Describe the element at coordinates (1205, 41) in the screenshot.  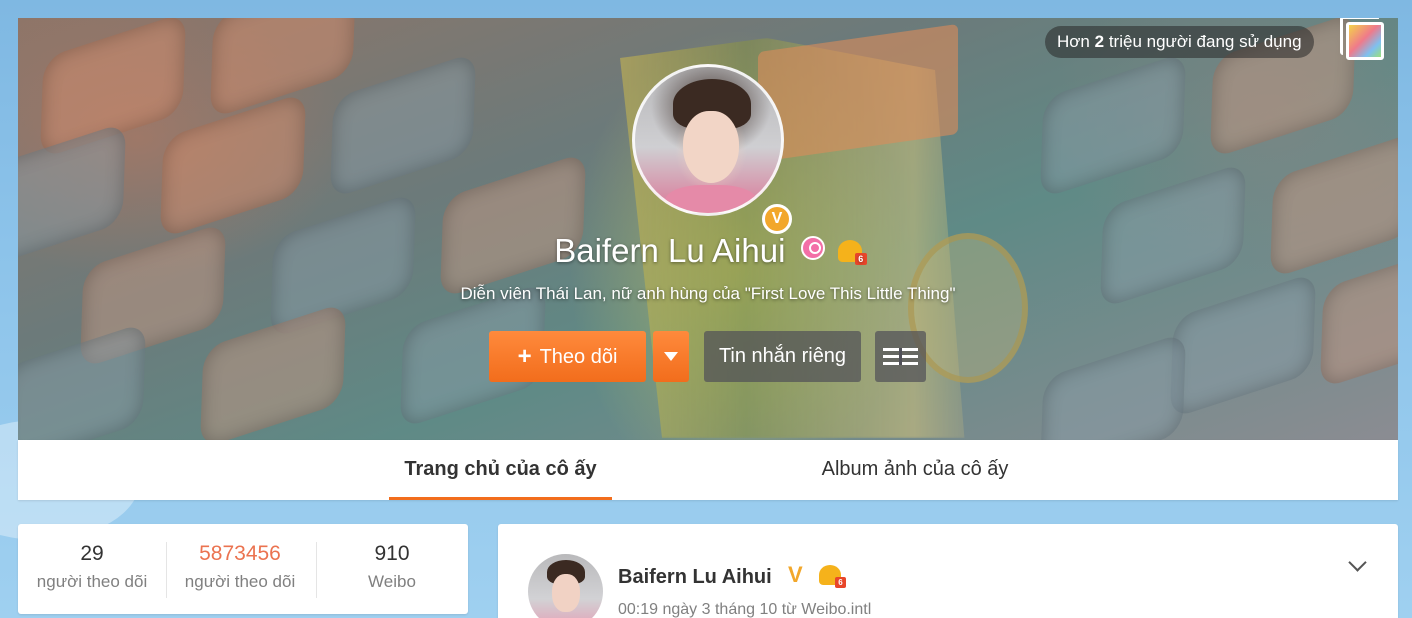
I see `user-count-suffix: triệu người đang sử dụng` at that location.